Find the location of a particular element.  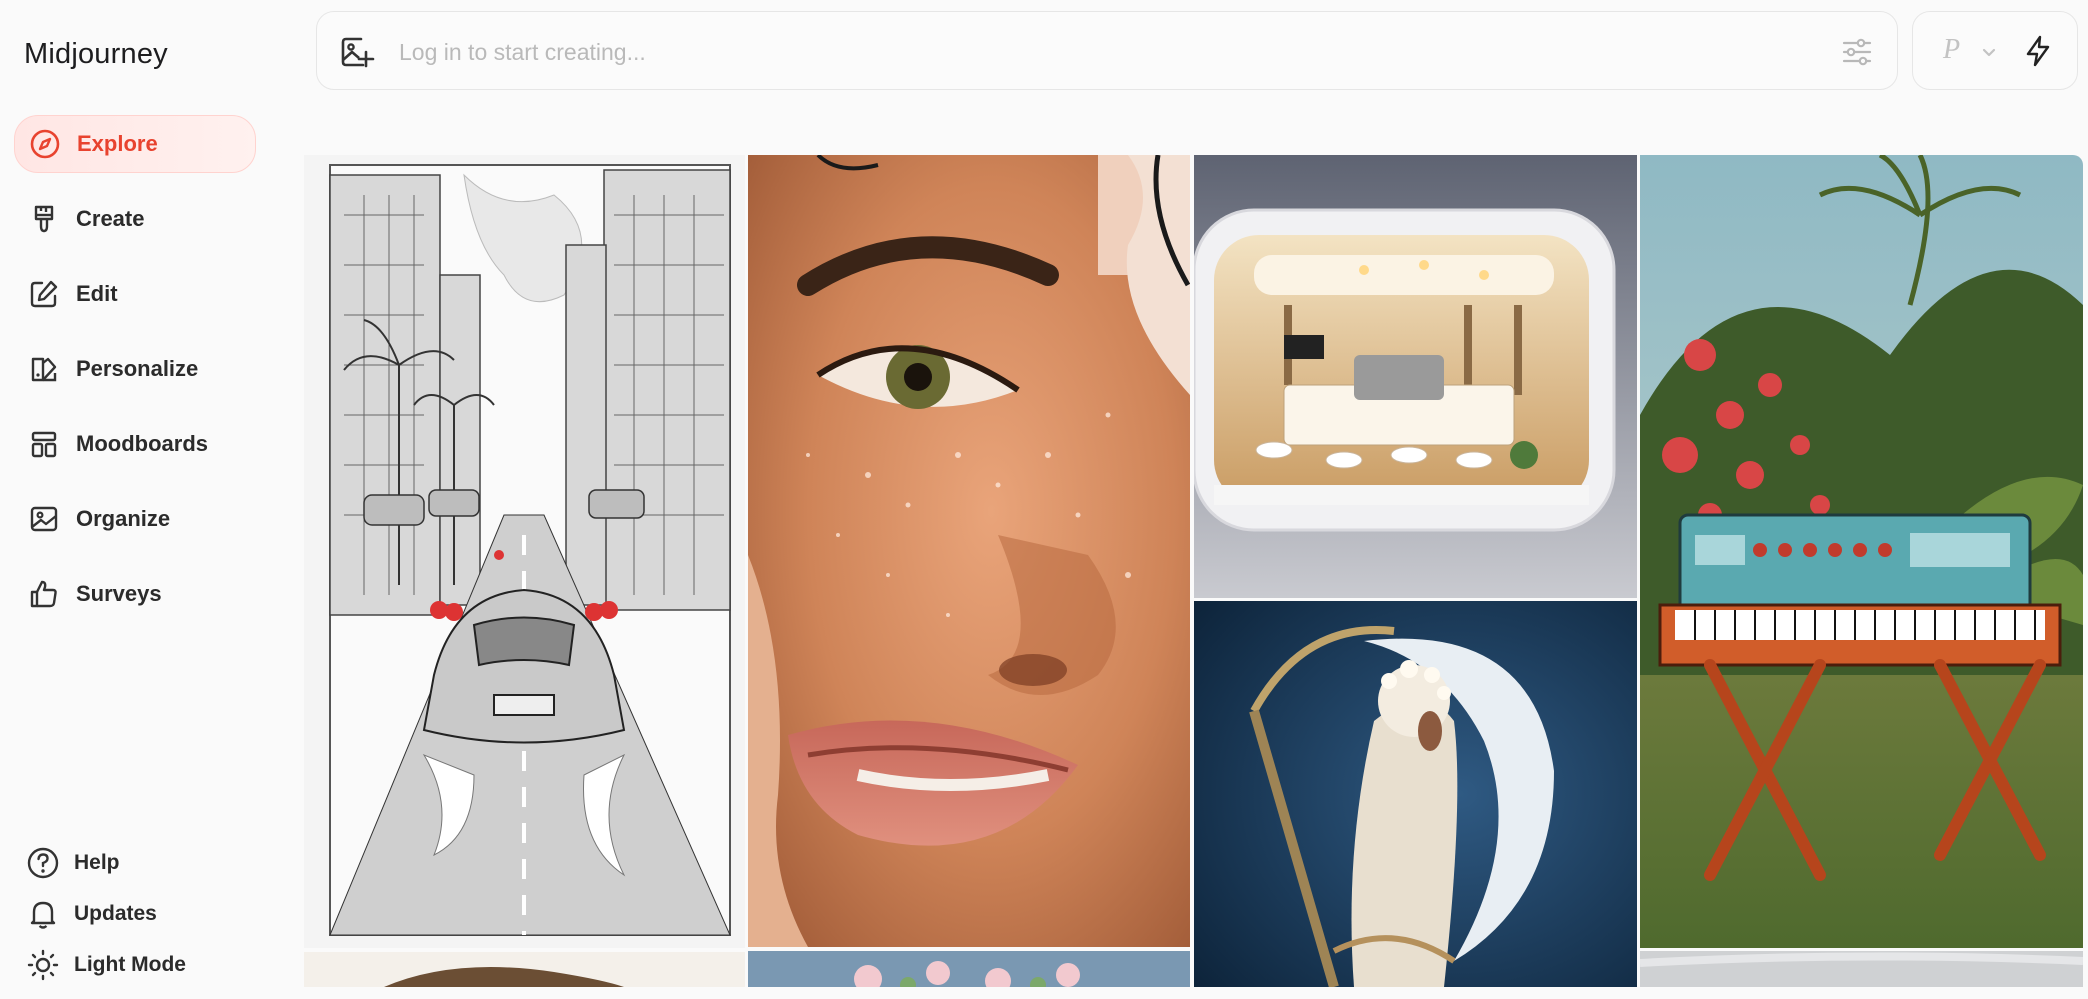

sidebar-item-label: Create is located at coordinates (110, 218).